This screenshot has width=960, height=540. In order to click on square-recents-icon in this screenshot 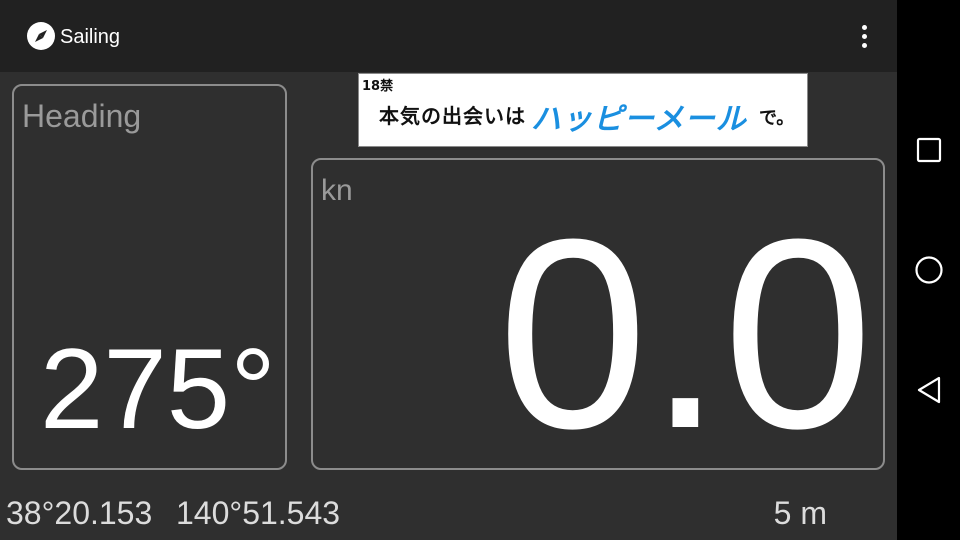, I will do `click(929, 150)`.